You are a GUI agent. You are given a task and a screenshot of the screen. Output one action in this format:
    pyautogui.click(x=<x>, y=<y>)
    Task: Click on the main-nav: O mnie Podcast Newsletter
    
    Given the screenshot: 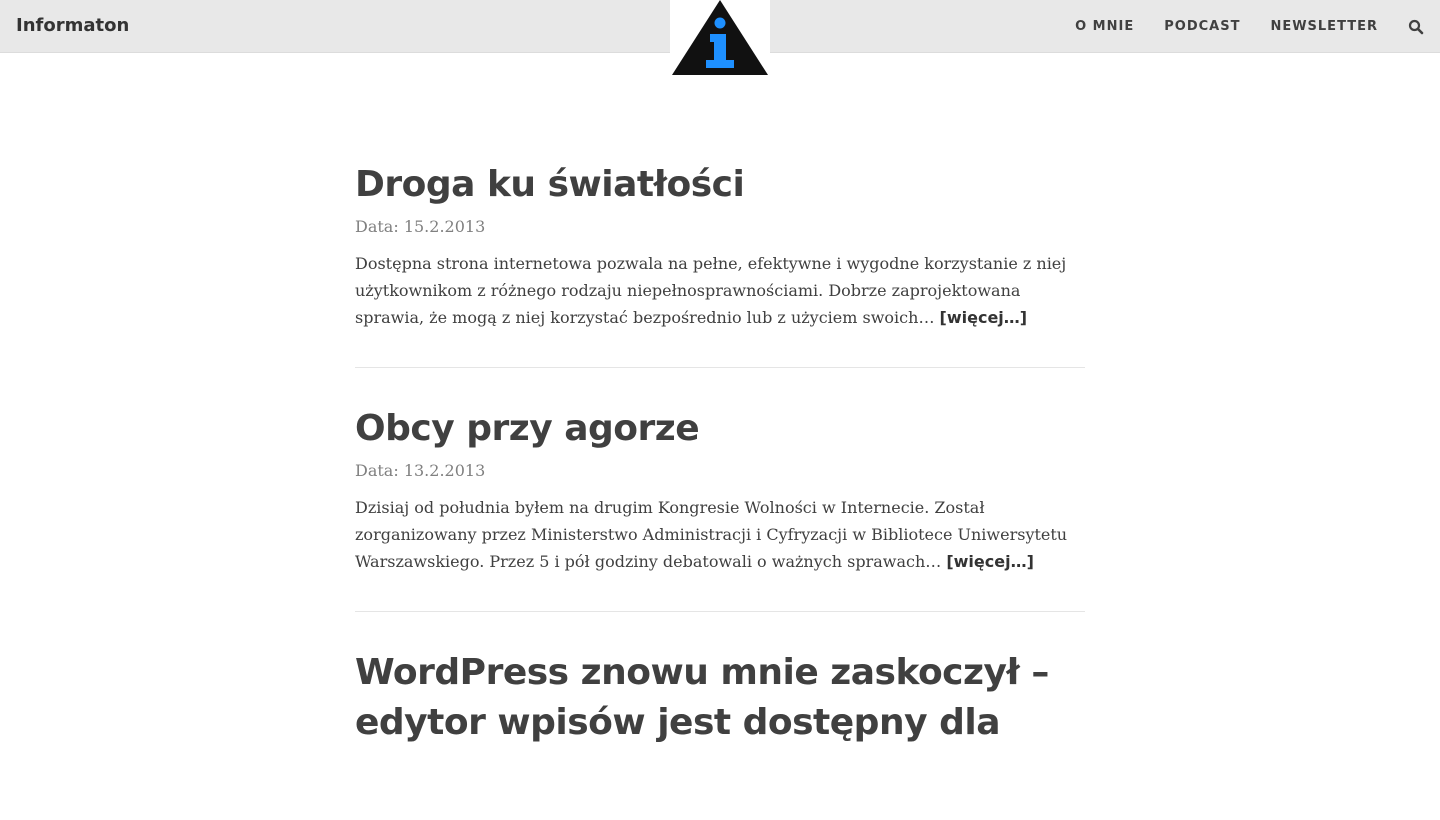 What is the action you would take?
    pyautogui.click(x=1234, y=26)
    